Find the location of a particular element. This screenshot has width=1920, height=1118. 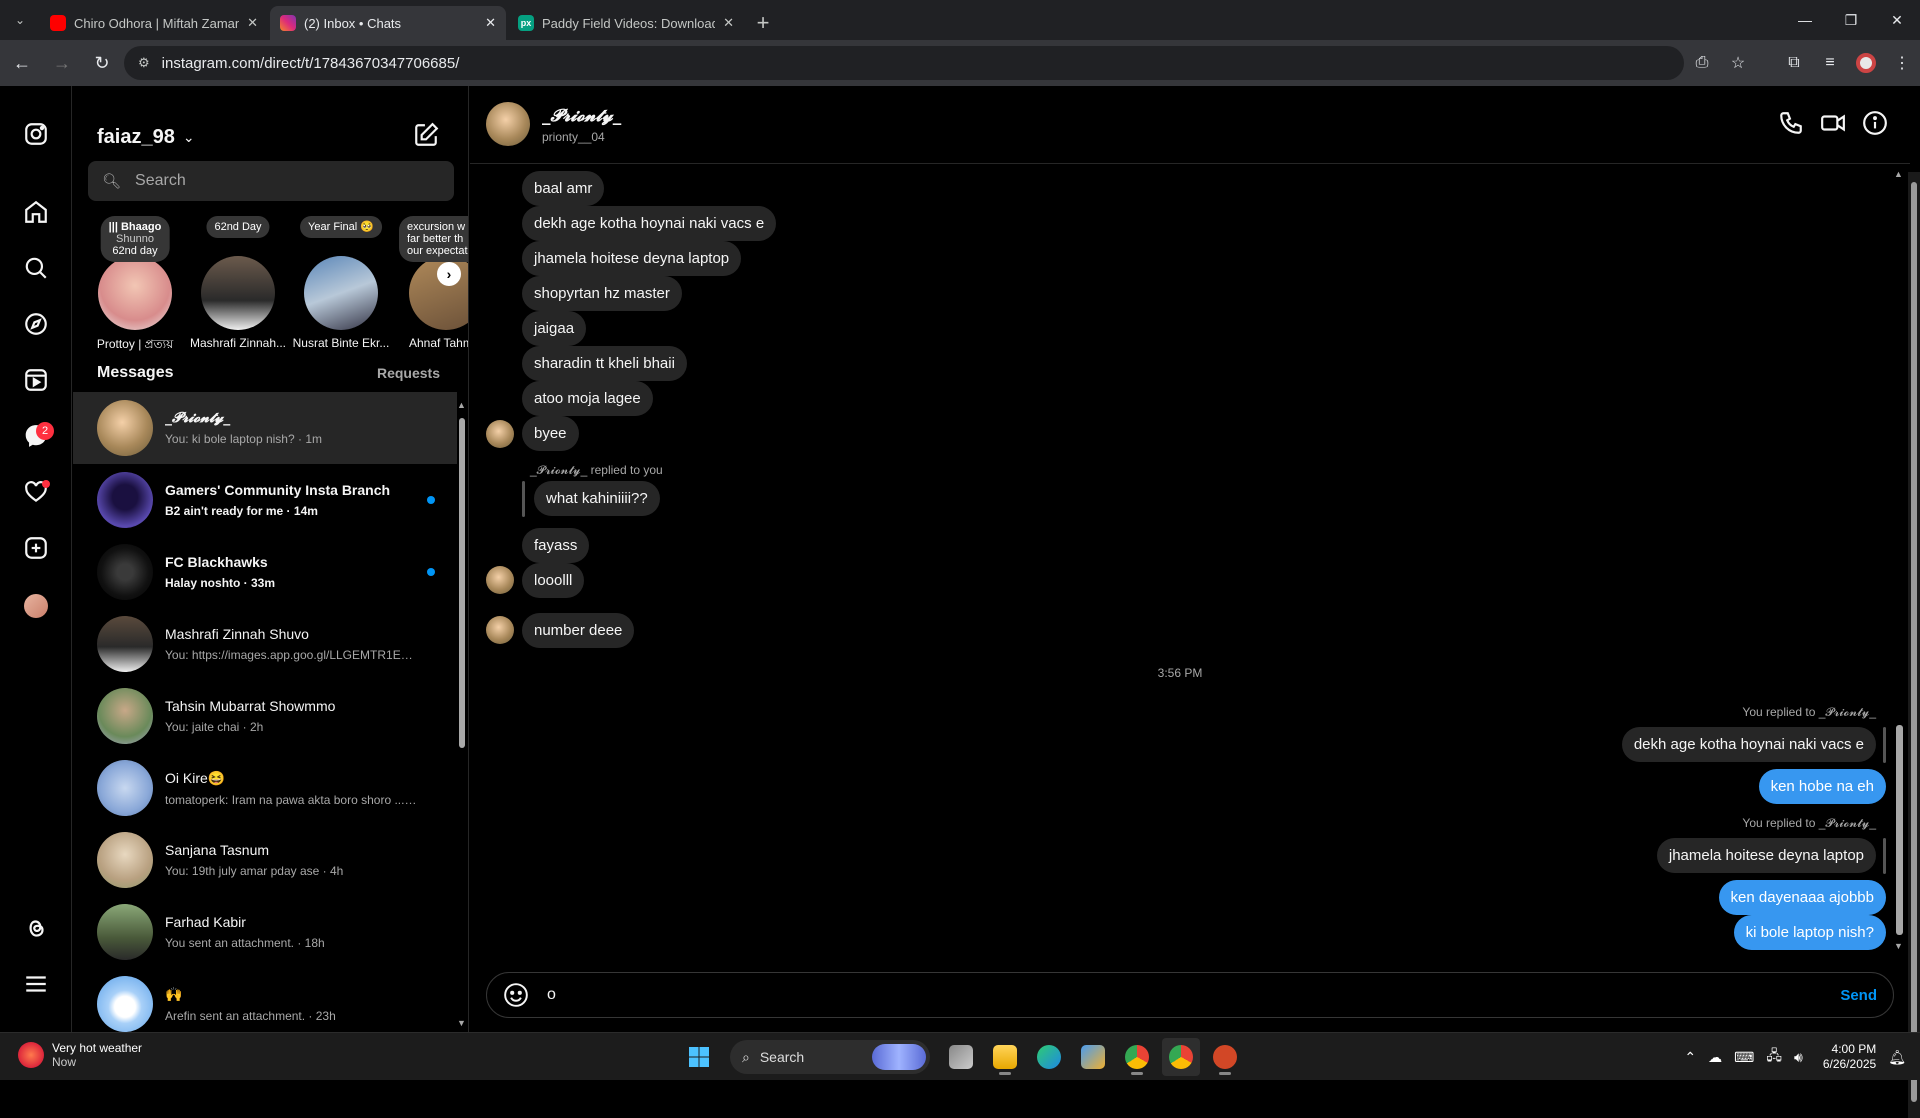

conversation-item: _𝓟𝓻𝓲𝓸𝓷𝓽𝔂_ You: ki bole laptop nish? · 1m is located at coordinates (265, 428).